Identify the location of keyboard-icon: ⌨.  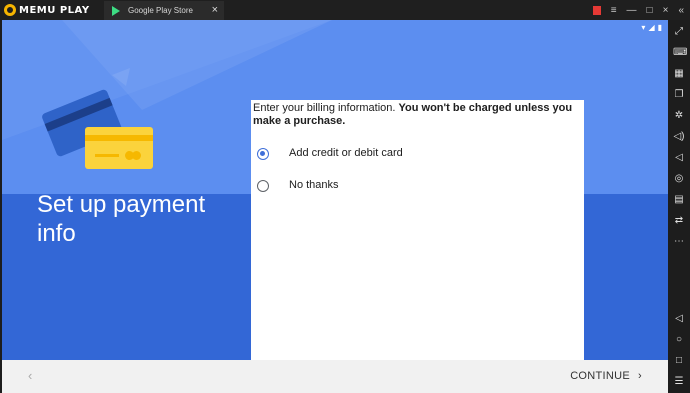
(680, 53).